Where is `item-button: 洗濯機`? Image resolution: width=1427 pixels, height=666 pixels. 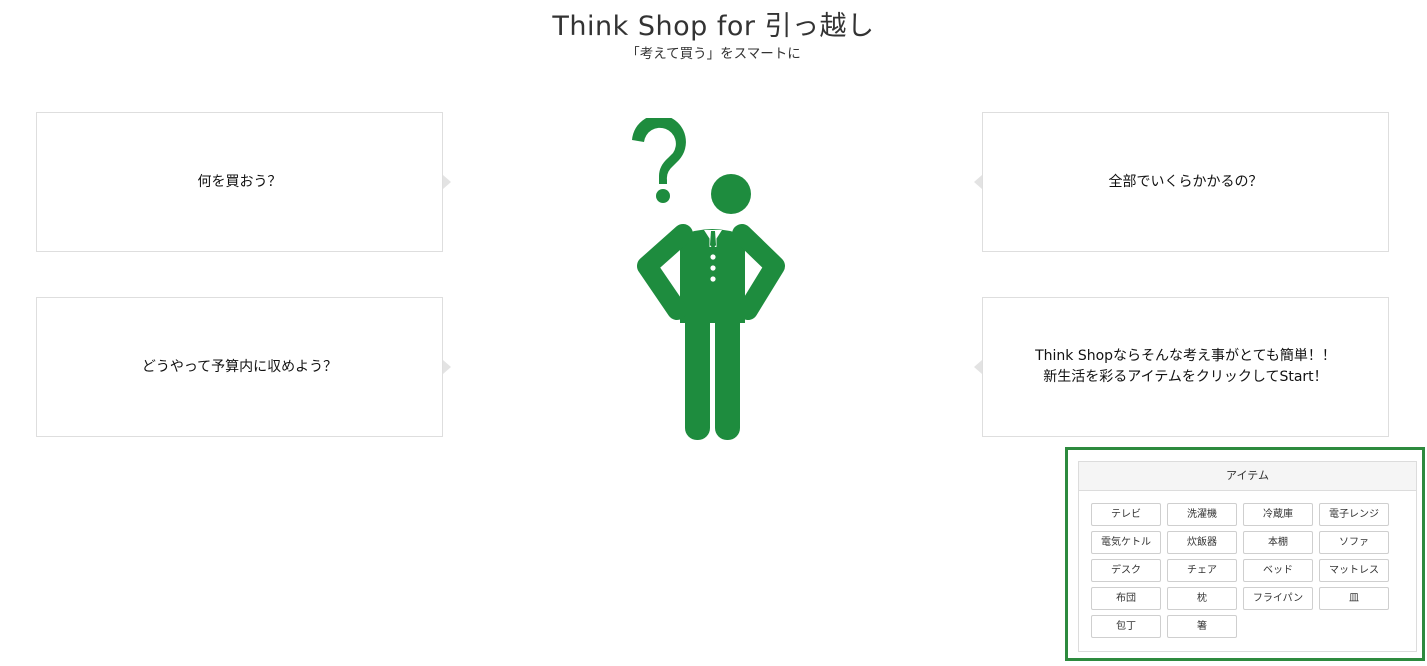
item-button: 洗濯機 is located at coordinates (1202, 514).